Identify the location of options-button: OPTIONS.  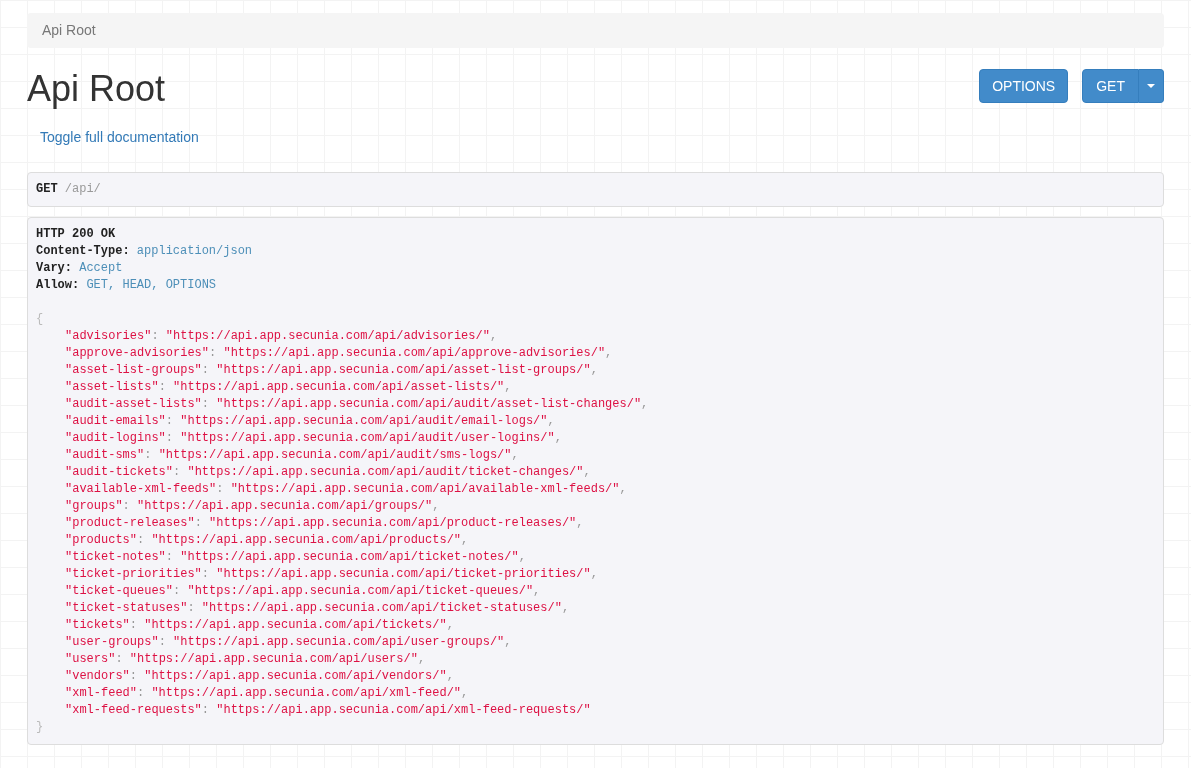
(1024, 86).